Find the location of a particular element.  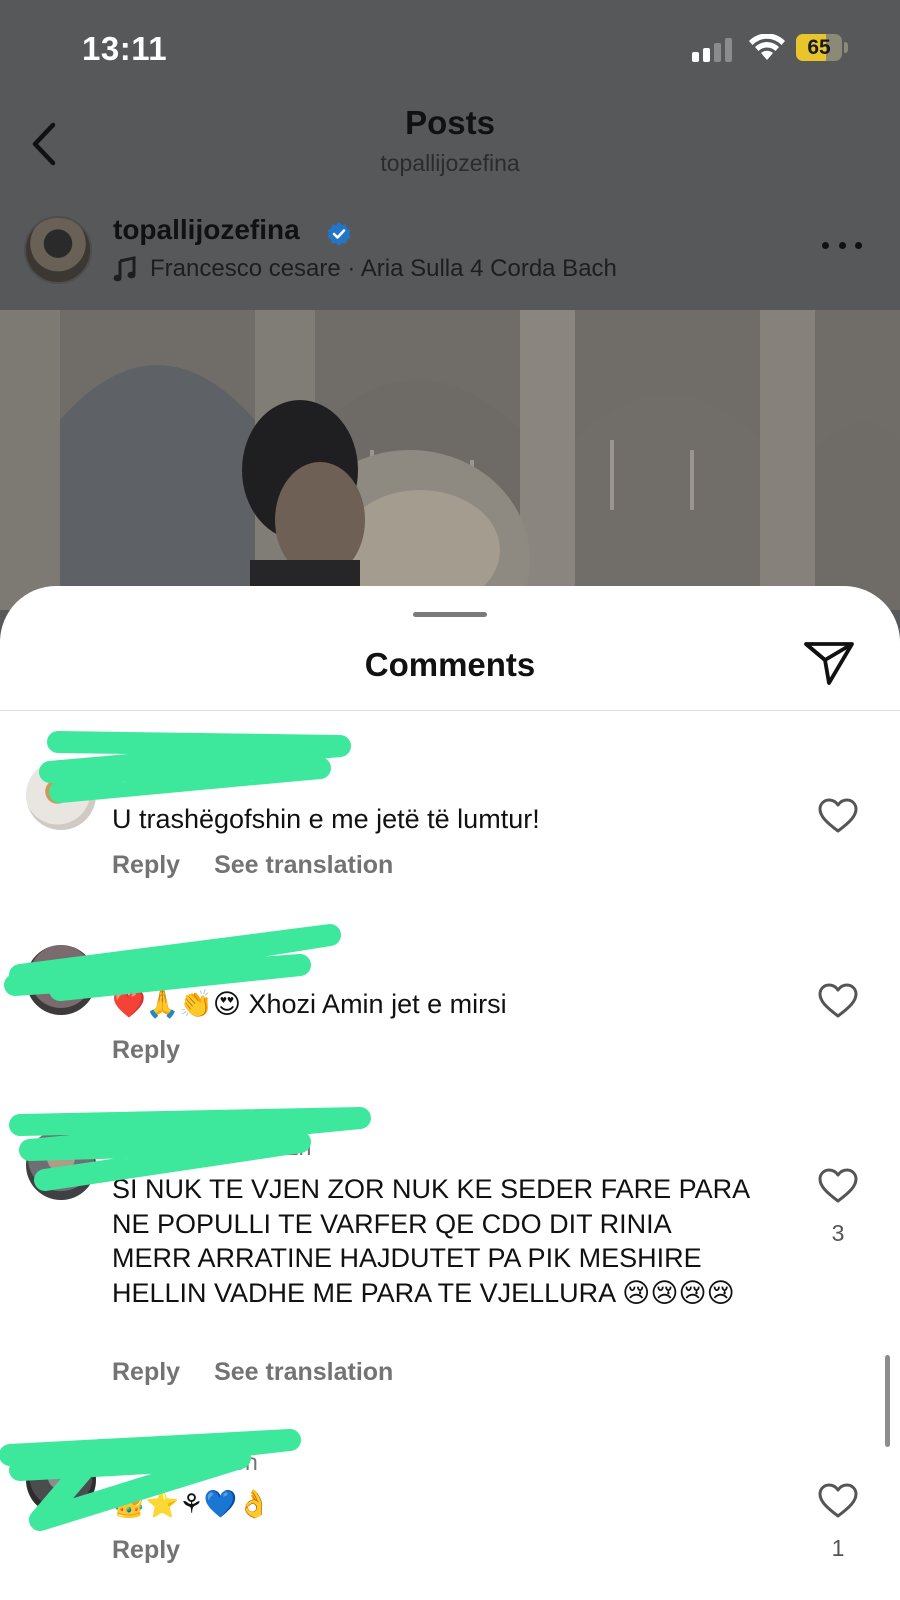

comment-username: 10h is located at coordinates (131, 777).